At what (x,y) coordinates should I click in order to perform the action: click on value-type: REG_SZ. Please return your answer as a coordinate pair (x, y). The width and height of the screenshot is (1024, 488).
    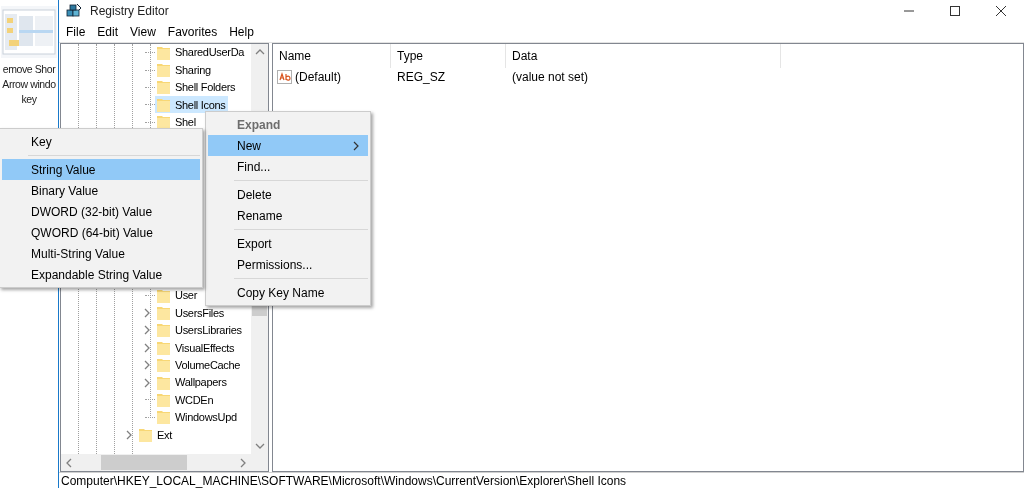
    Looking at the image, I should click on (421, 77).